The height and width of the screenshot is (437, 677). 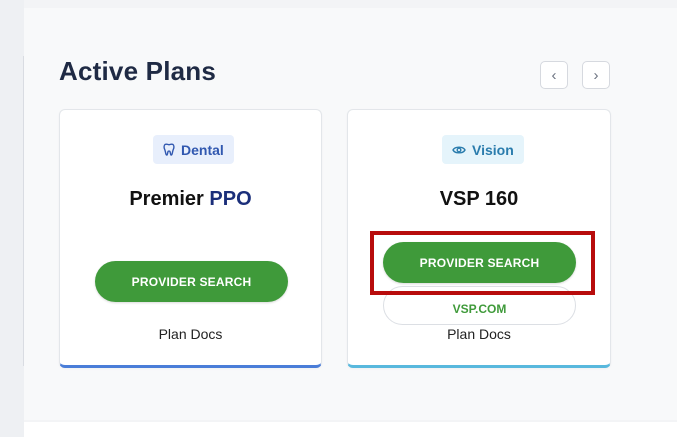 I want to click on eye-icon, so click(x=459, y=149).